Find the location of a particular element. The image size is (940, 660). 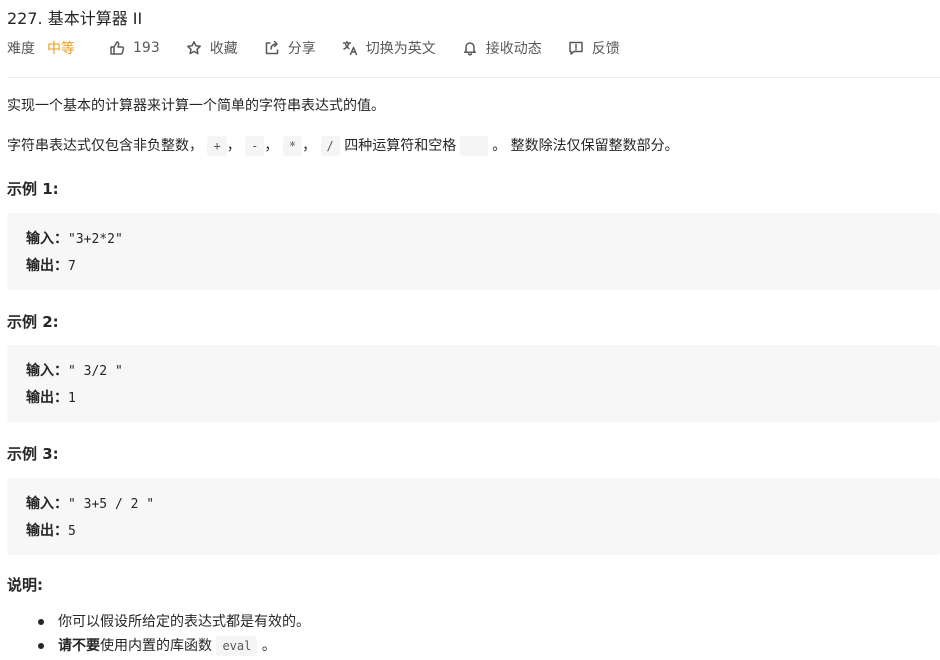

translate-button: 切换为英文 is located at coordinates (389, 48).